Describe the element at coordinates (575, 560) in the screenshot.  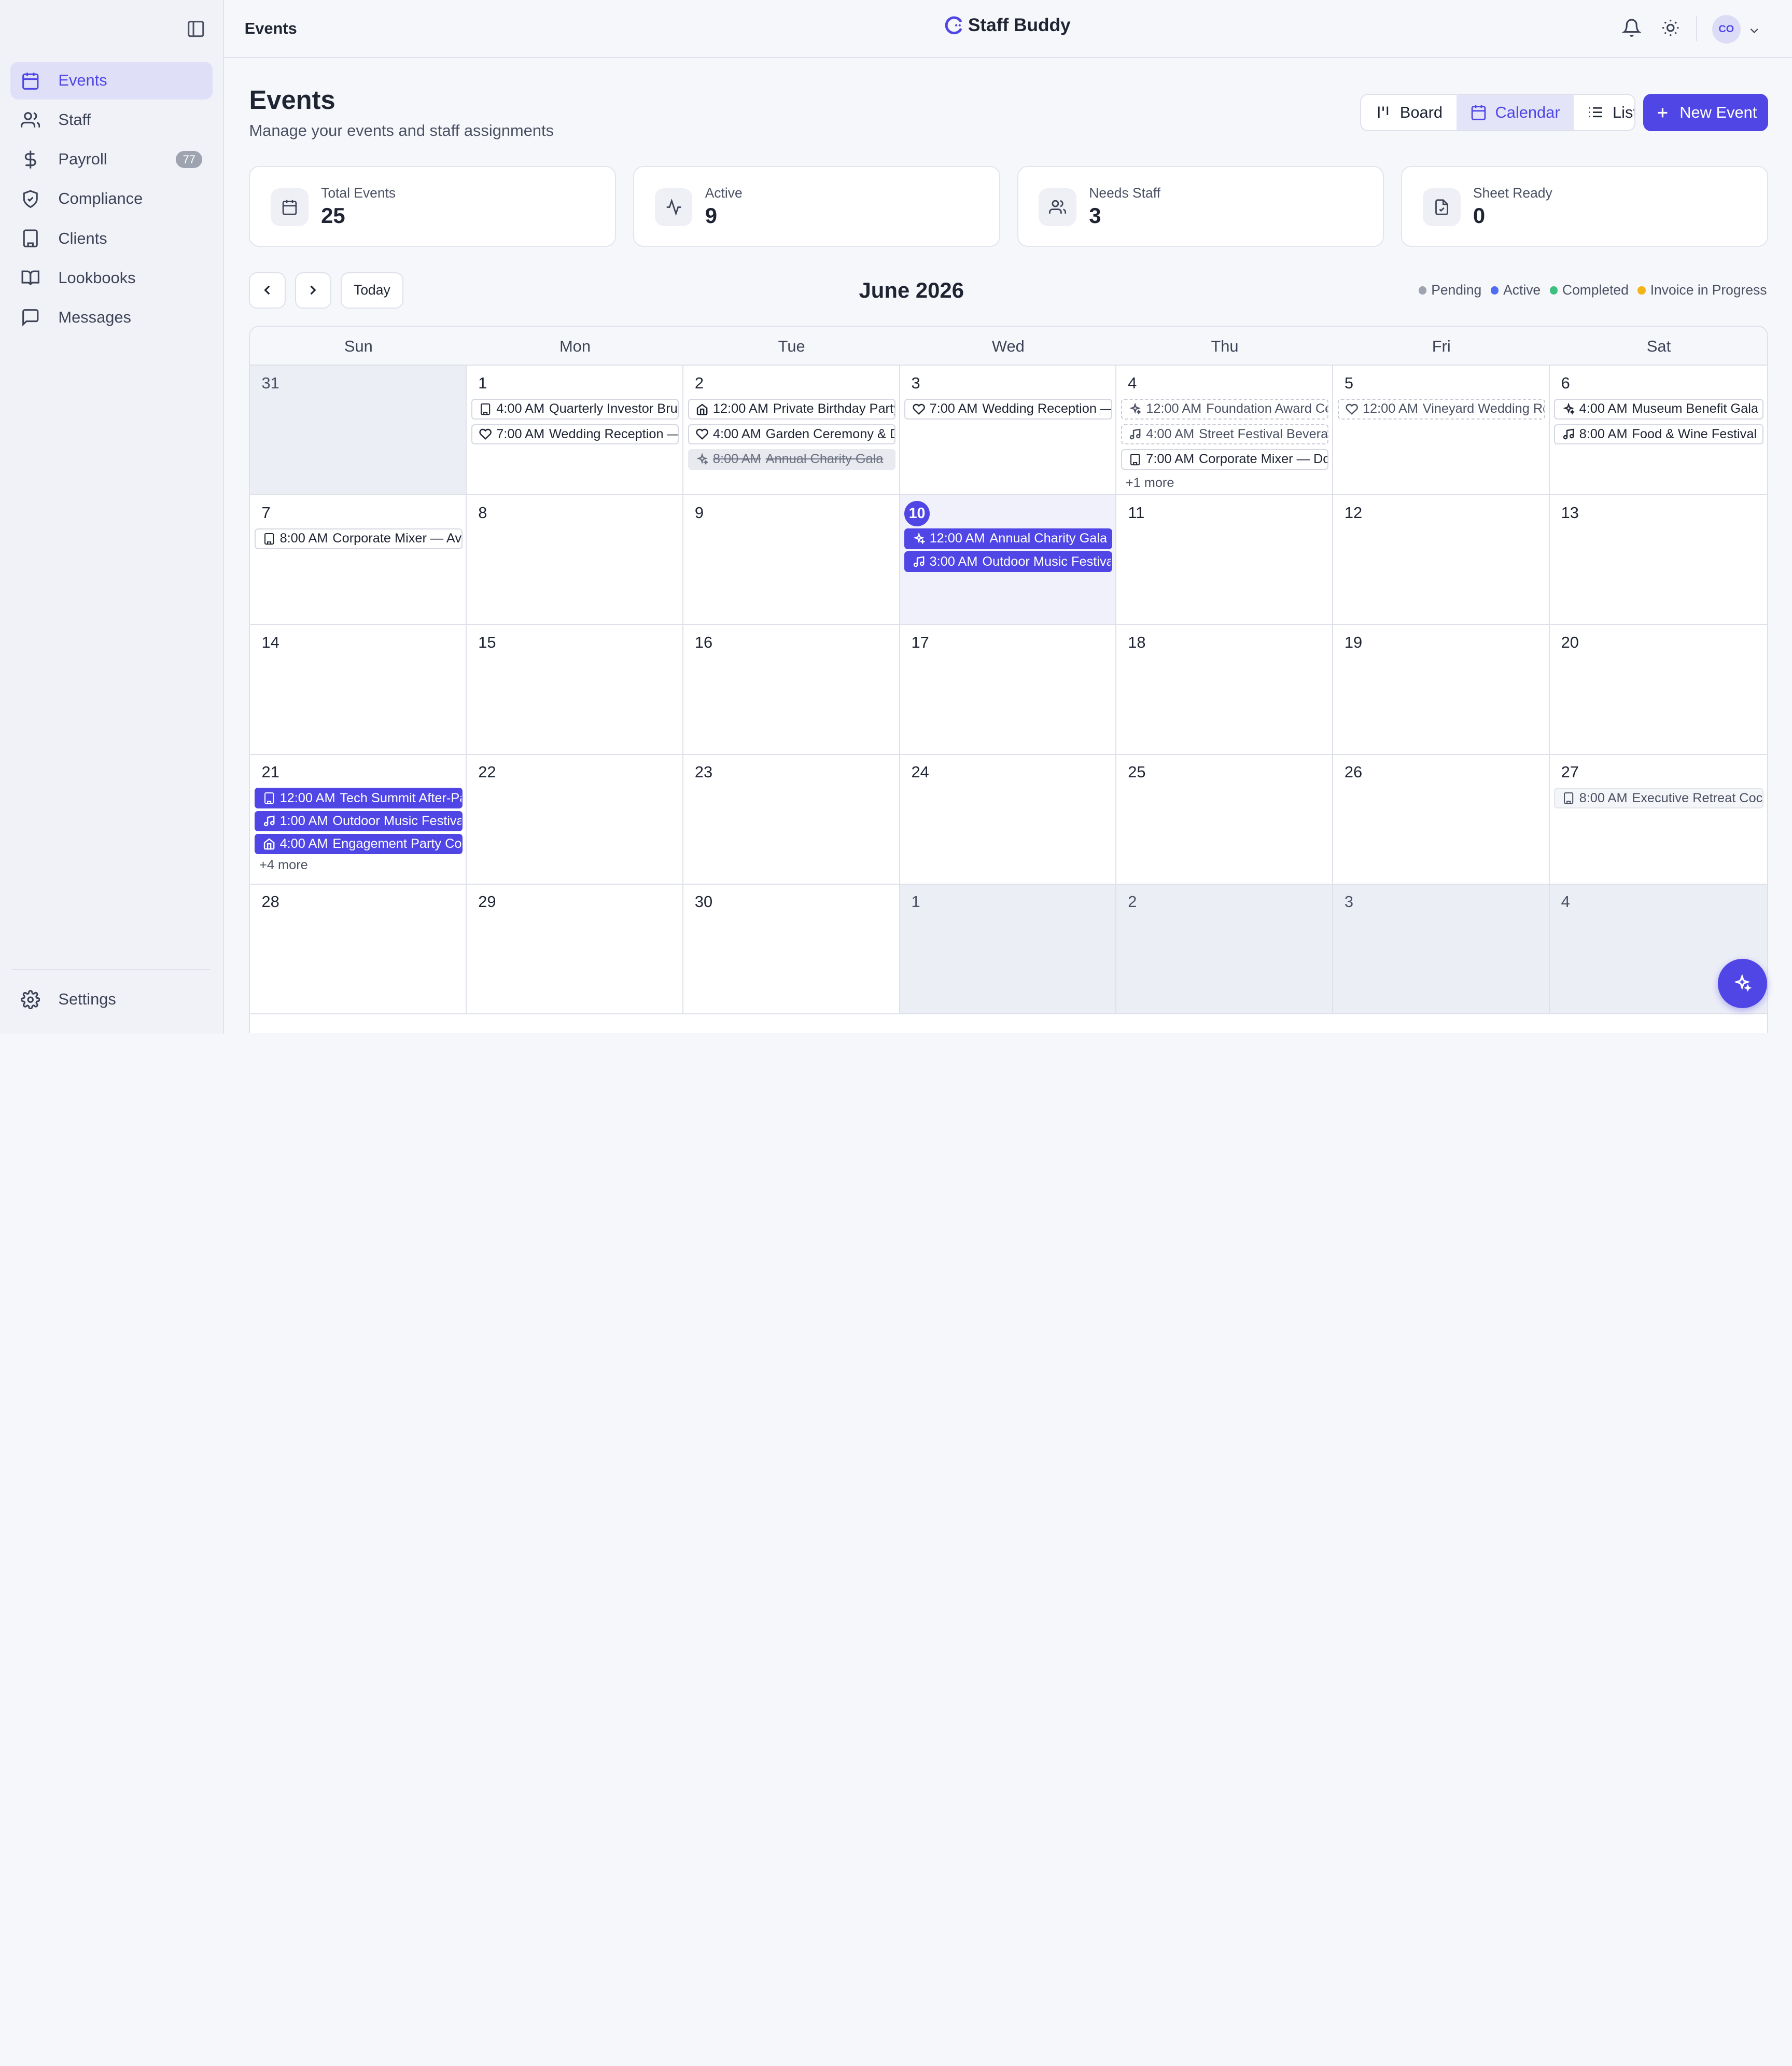
I see `calendar-day-cell: 8` at that location.